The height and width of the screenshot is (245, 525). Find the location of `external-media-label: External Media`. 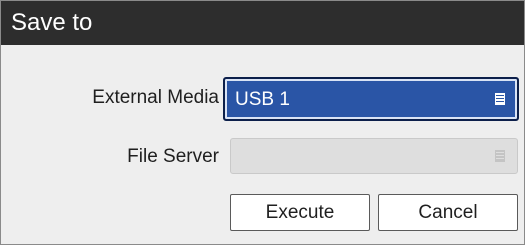

external-media-label: External Media is located at coordinates (155, 97).